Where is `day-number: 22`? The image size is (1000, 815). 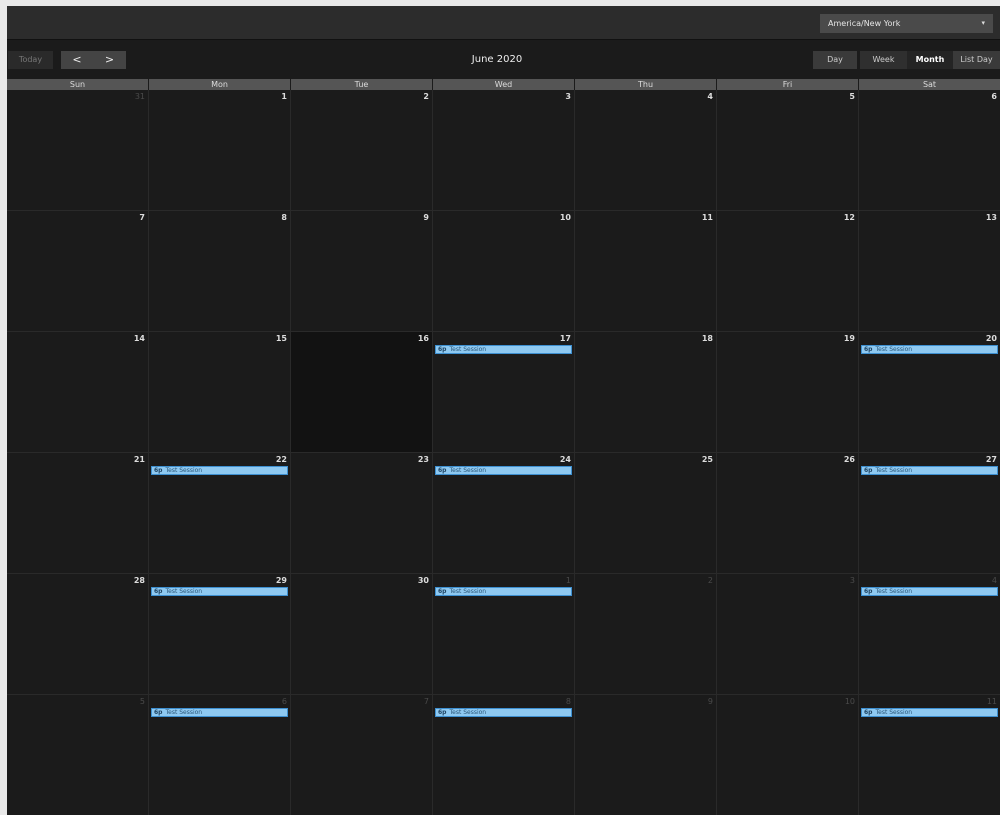 day-number: 22 is located at coordinates (281, 459).